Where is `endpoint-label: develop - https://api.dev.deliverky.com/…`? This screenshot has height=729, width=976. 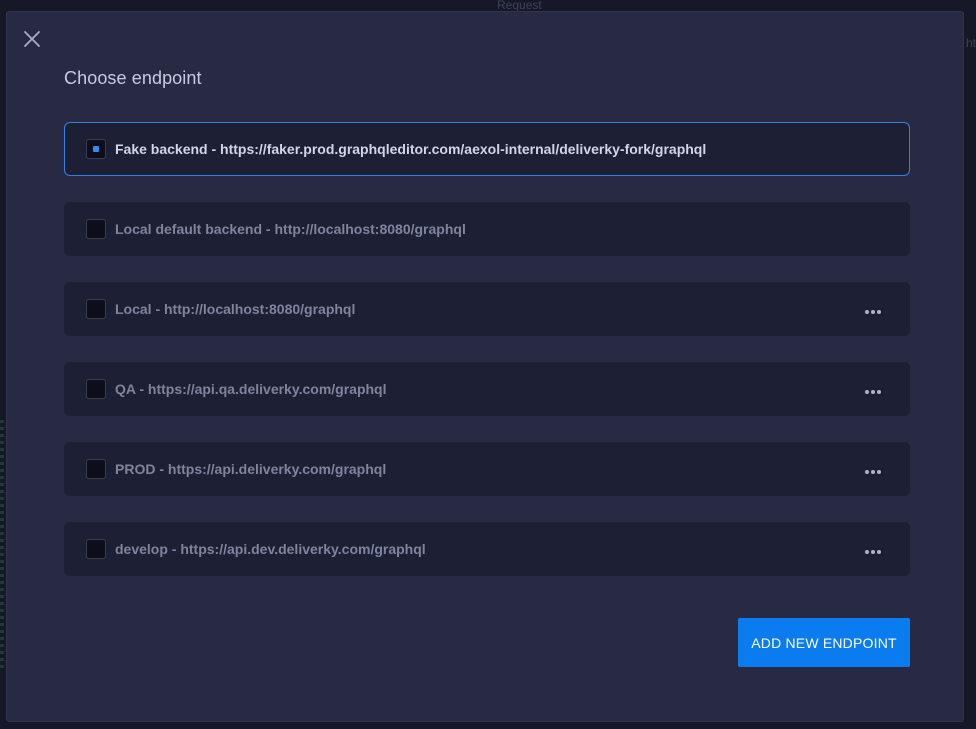
endpoint-label: develop - https://api.dev.deliverky.com/… is located at coordinates (270, 549).